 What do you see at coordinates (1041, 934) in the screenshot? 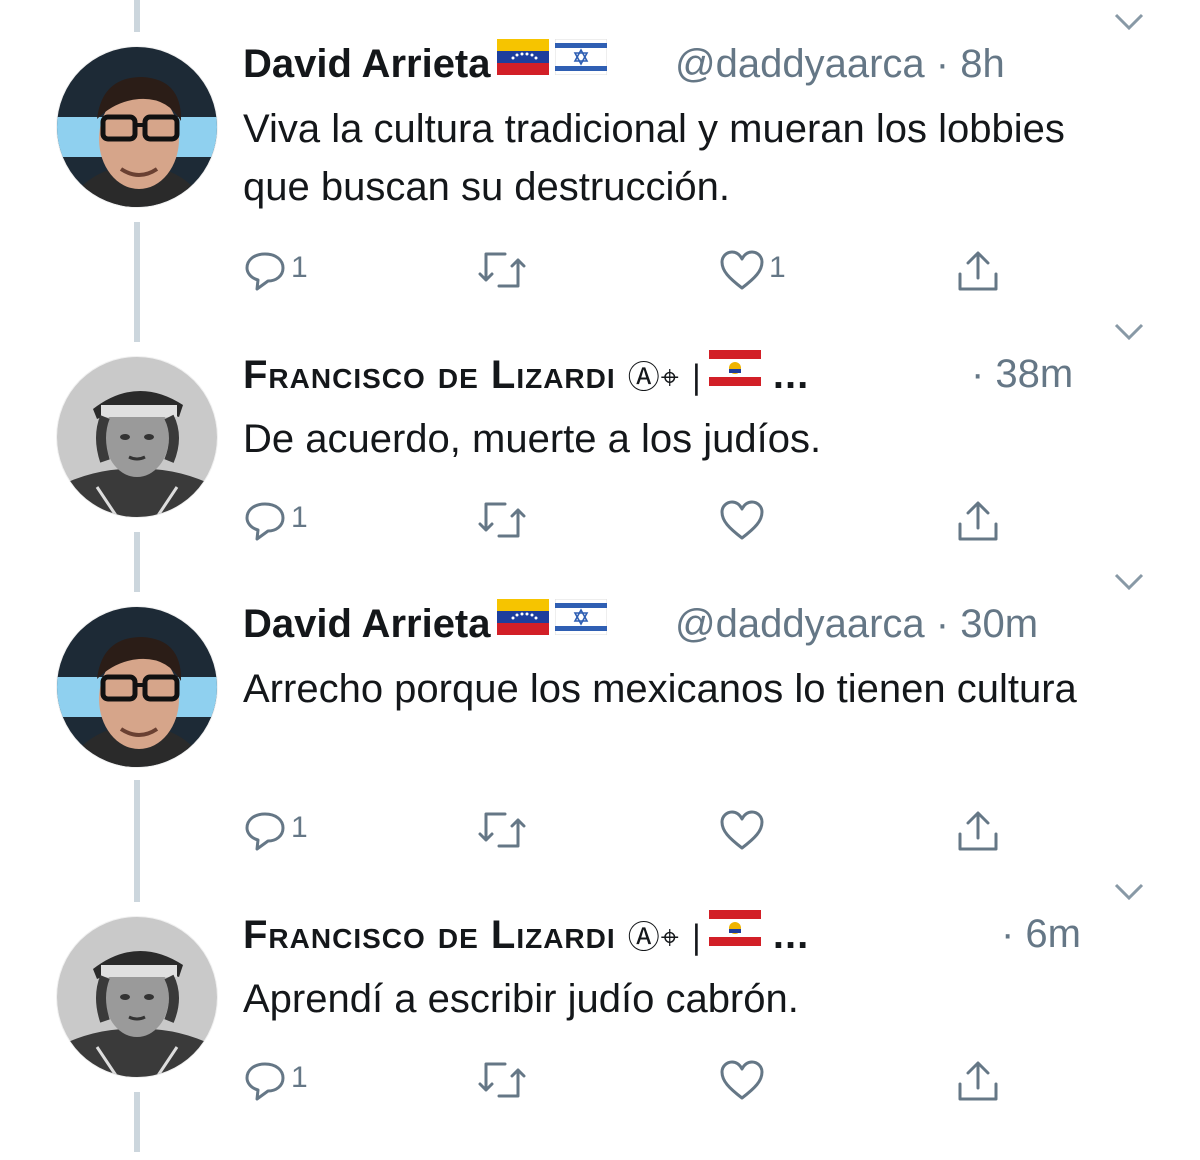
I see `handle-and-time: · 6m` at bounding box center [1041, 934].